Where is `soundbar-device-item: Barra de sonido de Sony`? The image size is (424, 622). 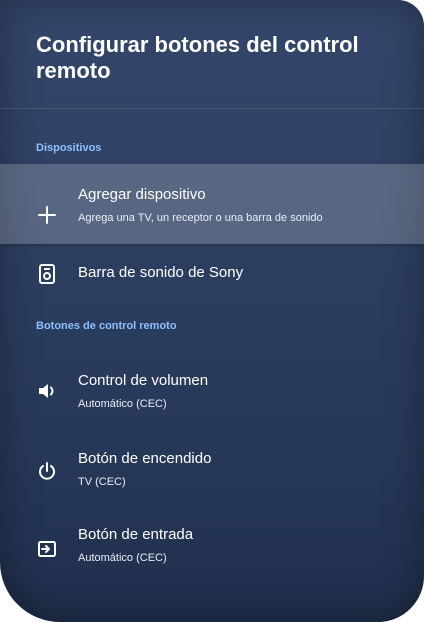 soundbar-device-item: Barra de sonido de Sony is located at coordinates (212, 274).